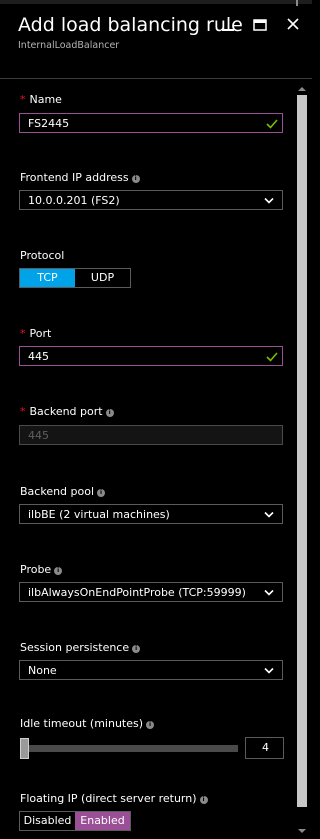  Describe the element at coordinates (24, 748) in the screenshot. I see `idle-timeout-slider-thumb` at that location.